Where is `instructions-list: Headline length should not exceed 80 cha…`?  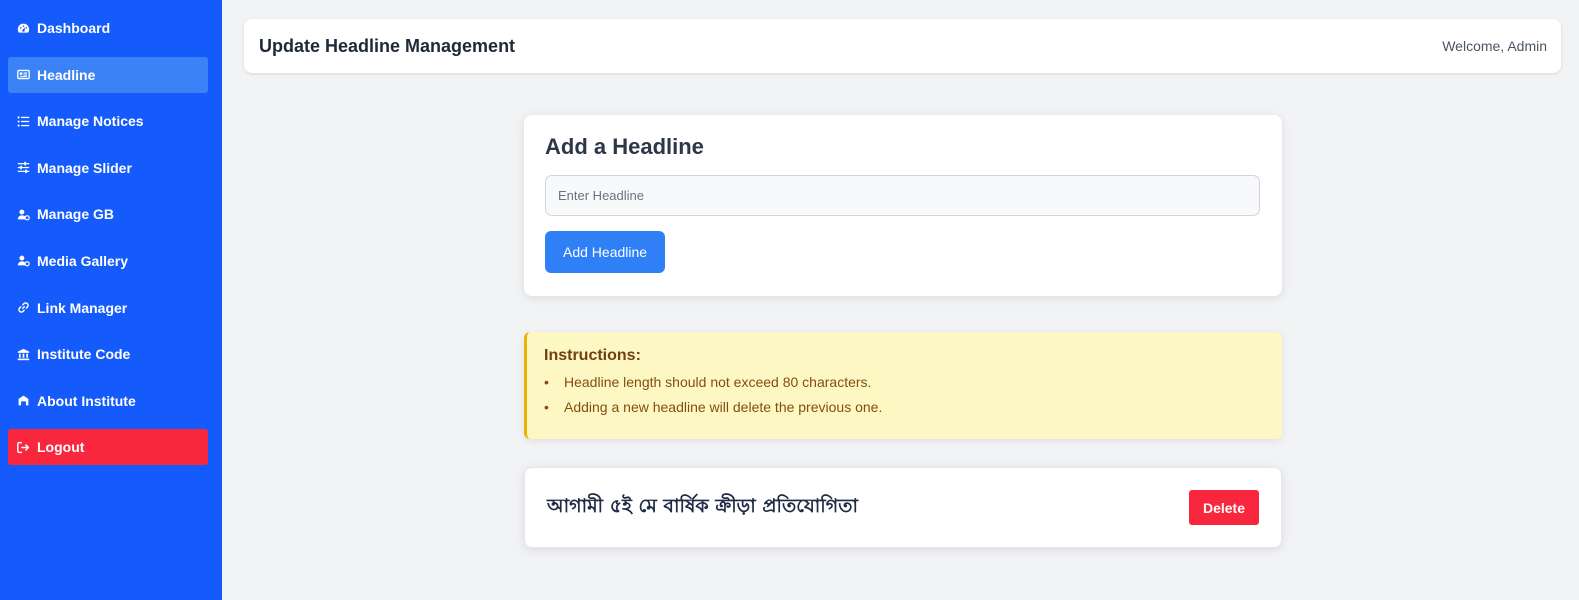 instructions-list: Headline length should not exceed 80 cha… is located at coordinates (904, 394).